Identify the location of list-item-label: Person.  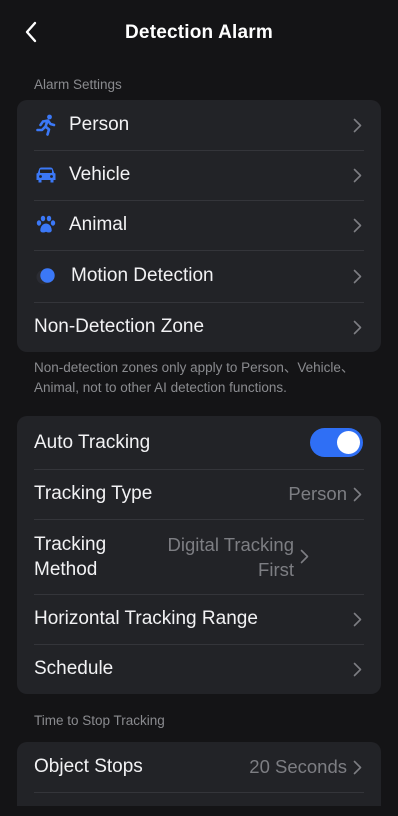
(99, 124).